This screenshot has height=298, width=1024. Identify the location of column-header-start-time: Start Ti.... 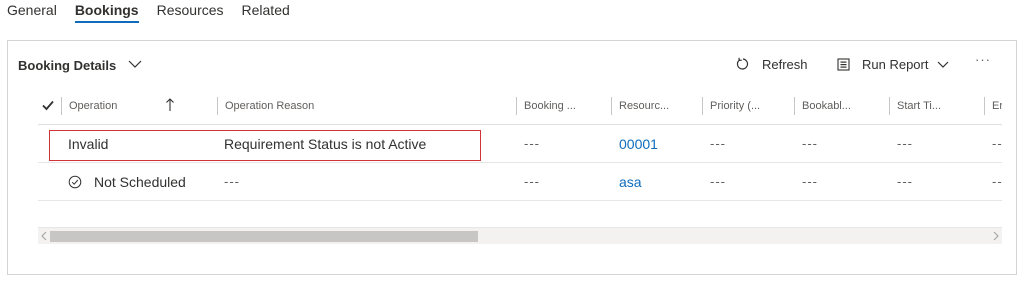
(915, 106).